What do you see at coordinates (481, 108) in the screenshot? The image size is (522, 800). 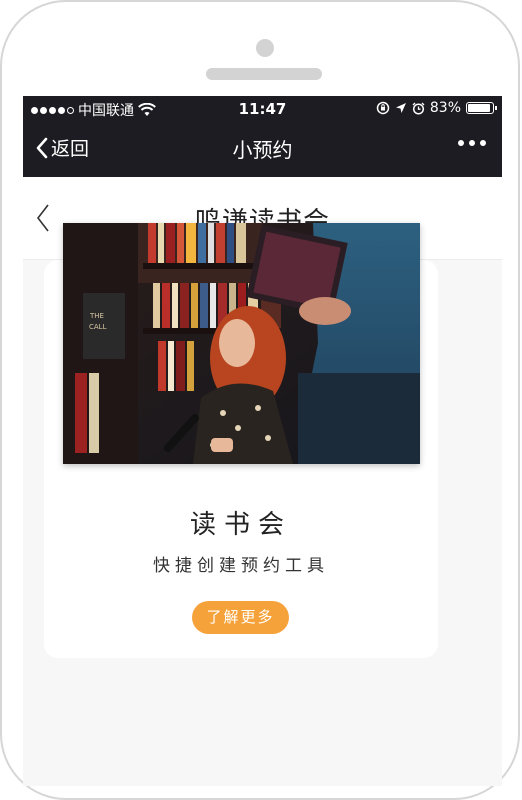 I see `battery-icon` at bounding box center [481, 108].